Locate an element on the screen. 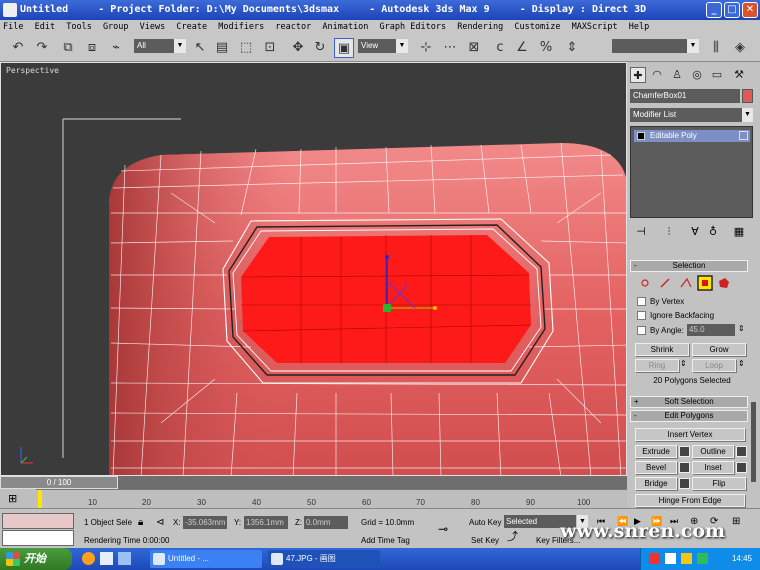 The image size is (760, 570). loop-spinner-icon: ⇕ is located at coordinates (741, 363).